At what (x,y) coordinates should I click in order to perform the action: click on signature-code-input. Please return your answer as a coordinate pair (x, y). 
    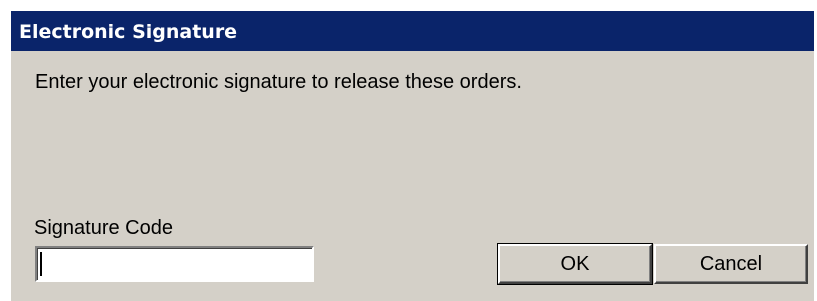
    Looking at the image, I should click on (174, 264).